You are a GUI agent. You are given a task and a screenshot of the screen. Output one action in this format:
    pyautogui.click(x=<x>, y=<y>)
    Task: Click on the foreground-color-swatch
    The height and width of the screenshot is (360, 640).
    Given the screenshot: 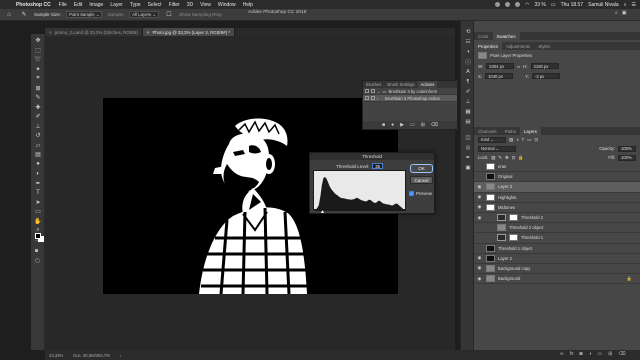 What is the action you would take?
    pyautogui.click(x=38, y=236)
    